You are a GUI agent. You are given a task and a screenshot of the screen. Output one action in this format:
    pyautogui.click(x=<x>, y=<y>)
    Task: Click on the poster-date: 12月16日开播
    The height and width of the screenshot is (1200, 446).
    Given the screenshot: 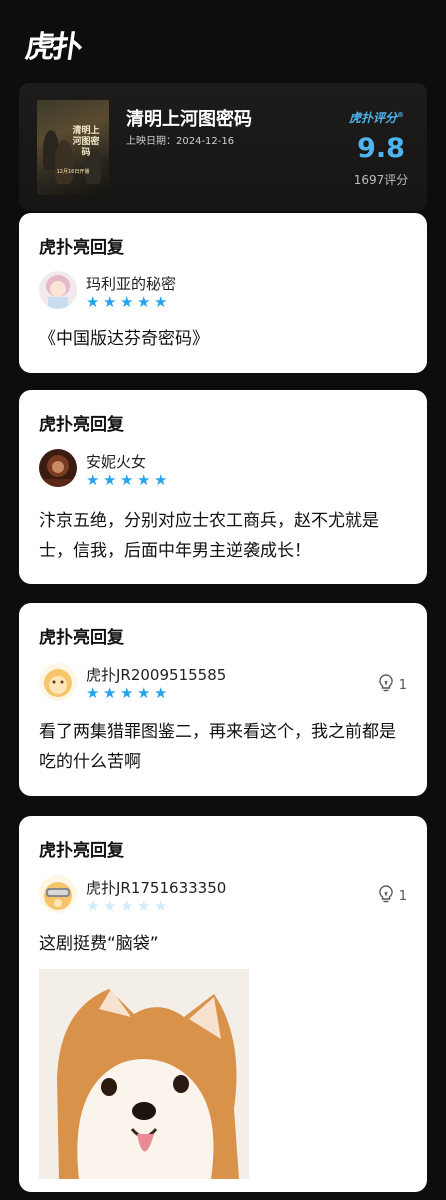 What is the action you would take?
    pyautogui.click(x=73, y=172)
    